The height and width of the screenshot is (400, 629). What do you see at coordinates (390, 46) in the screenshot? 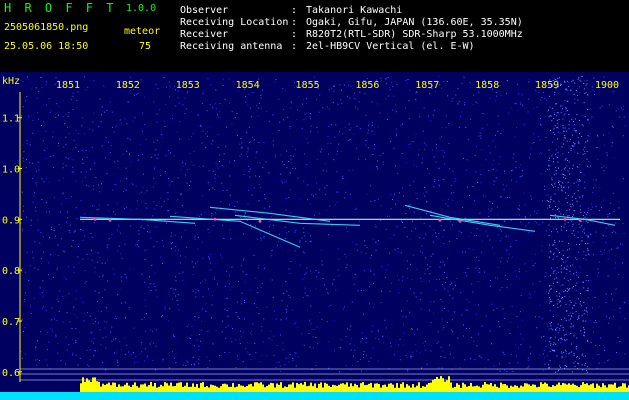
I see `info-value-antenna: 2el-HB9CV Vertical (el. E-W)` at bounding box center [390, 46].